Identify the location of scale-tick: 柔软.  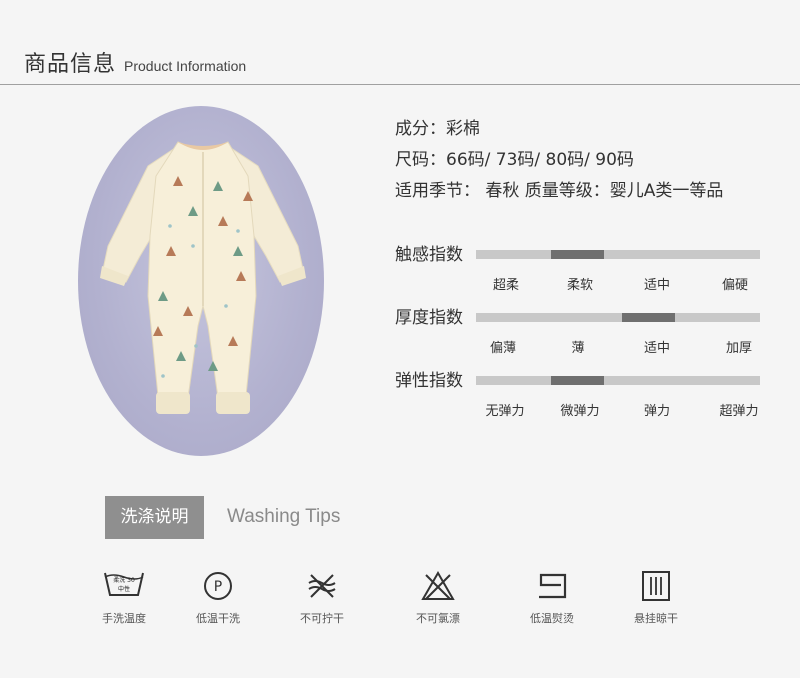
(579, 285).